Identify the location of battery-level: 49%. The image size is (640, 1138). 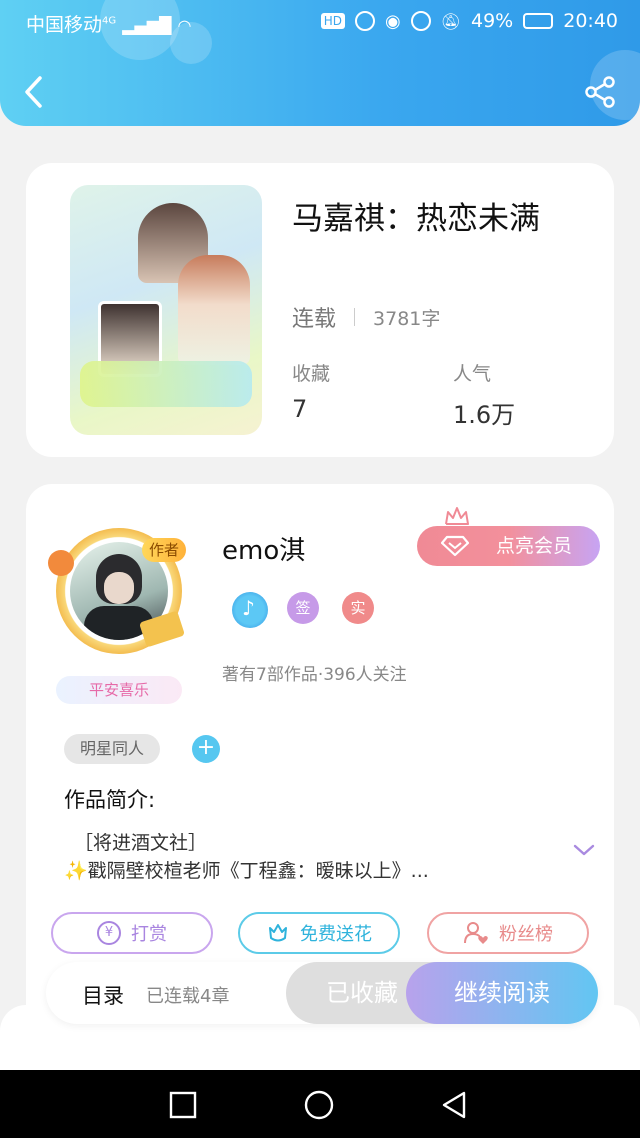
(492, 21).